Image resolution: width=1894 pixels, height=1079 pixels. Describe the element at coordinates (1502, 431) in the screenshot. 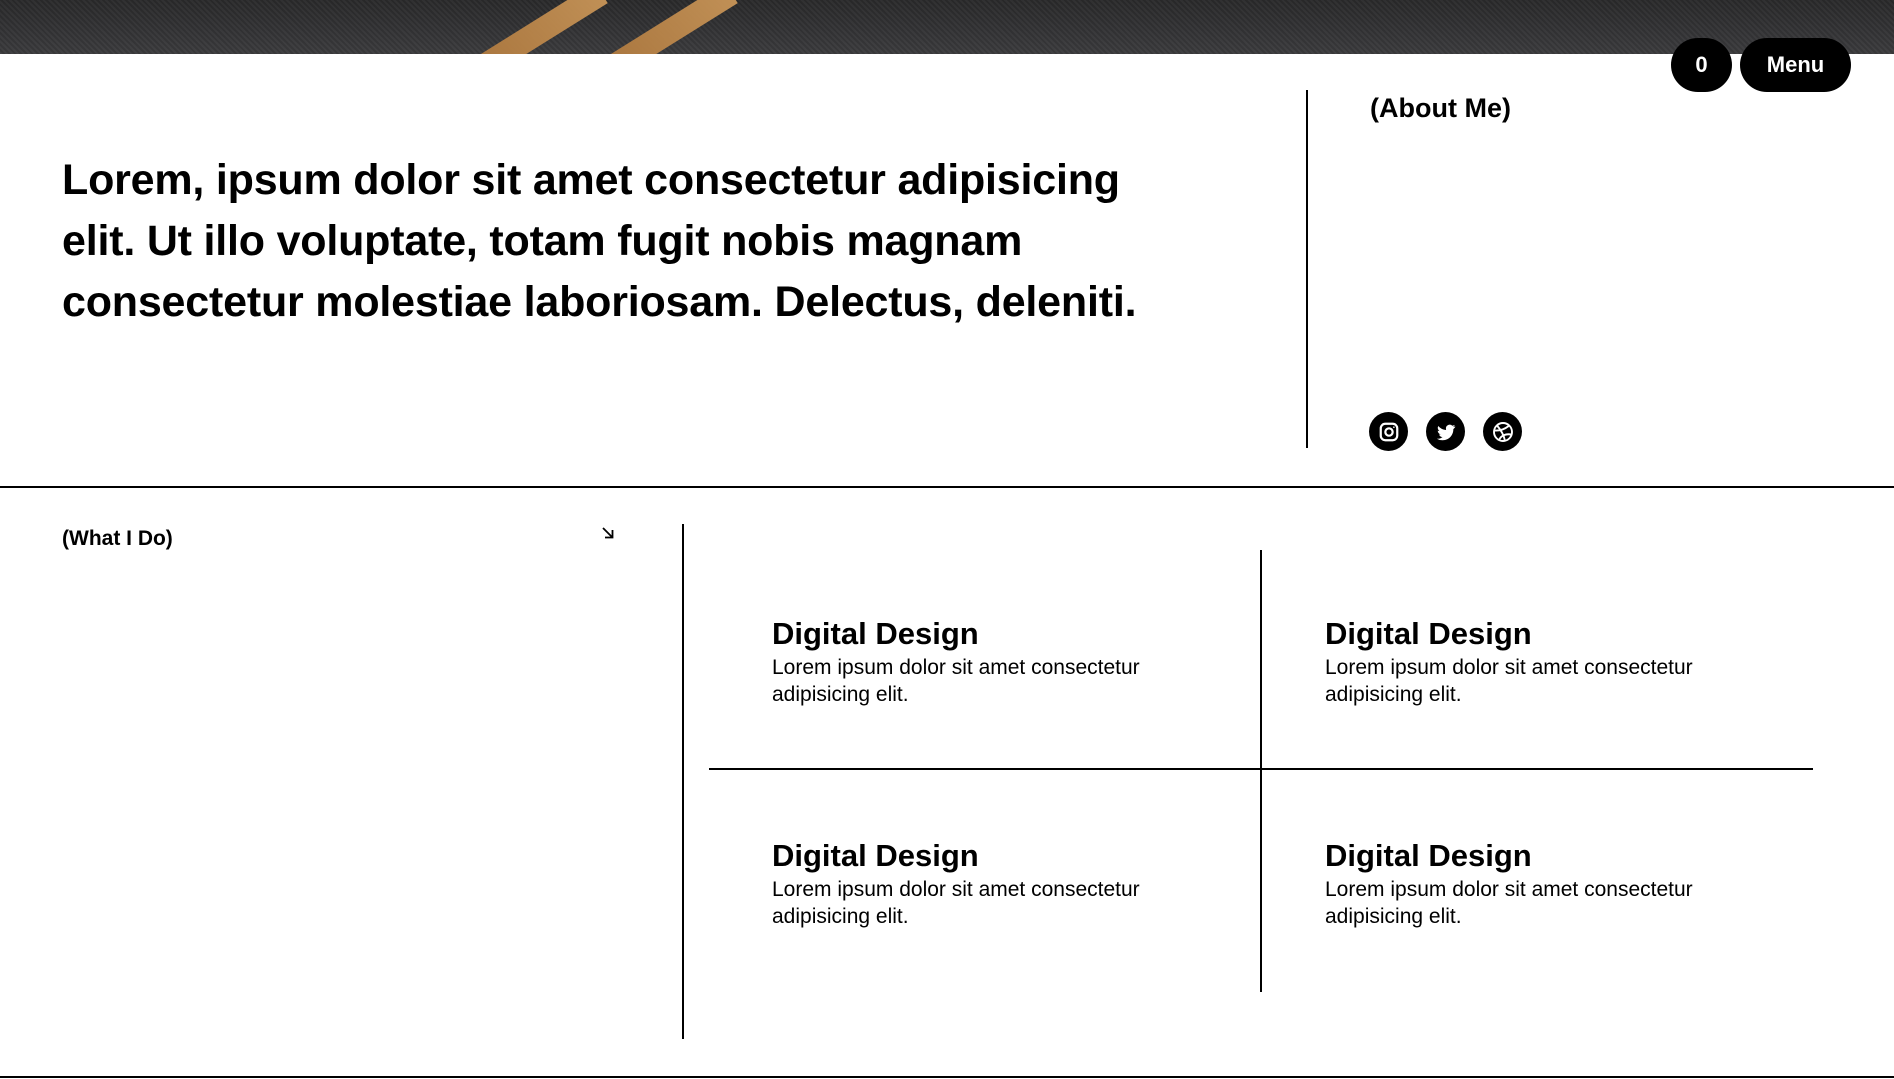

I see `dribbble-icon` at that location.